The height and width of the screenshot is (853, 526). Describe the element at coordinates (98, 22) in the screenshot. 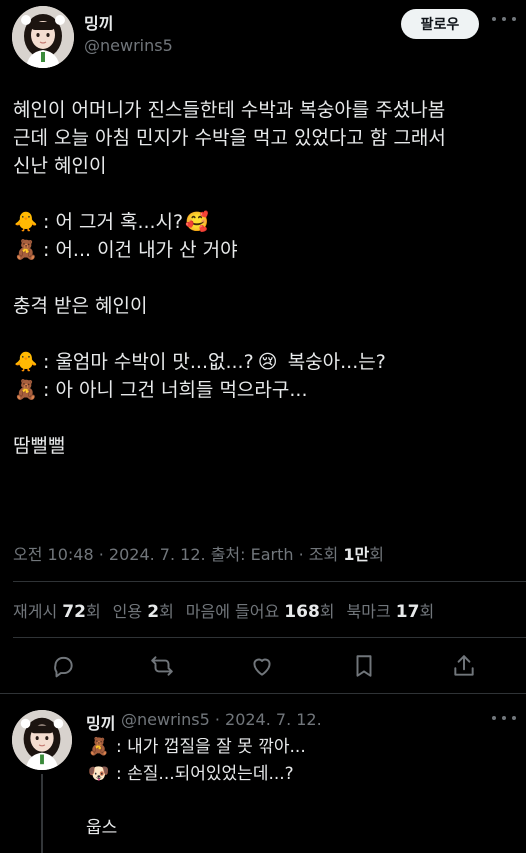

I see `author-display-name: 밍끼` at that location.